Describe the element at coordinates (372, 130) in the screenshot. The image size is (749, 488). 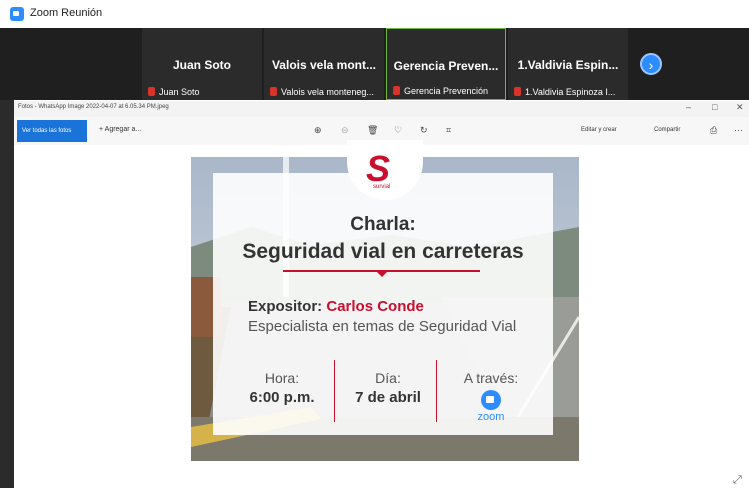
I see `delete-icon: 🗑` at that location.